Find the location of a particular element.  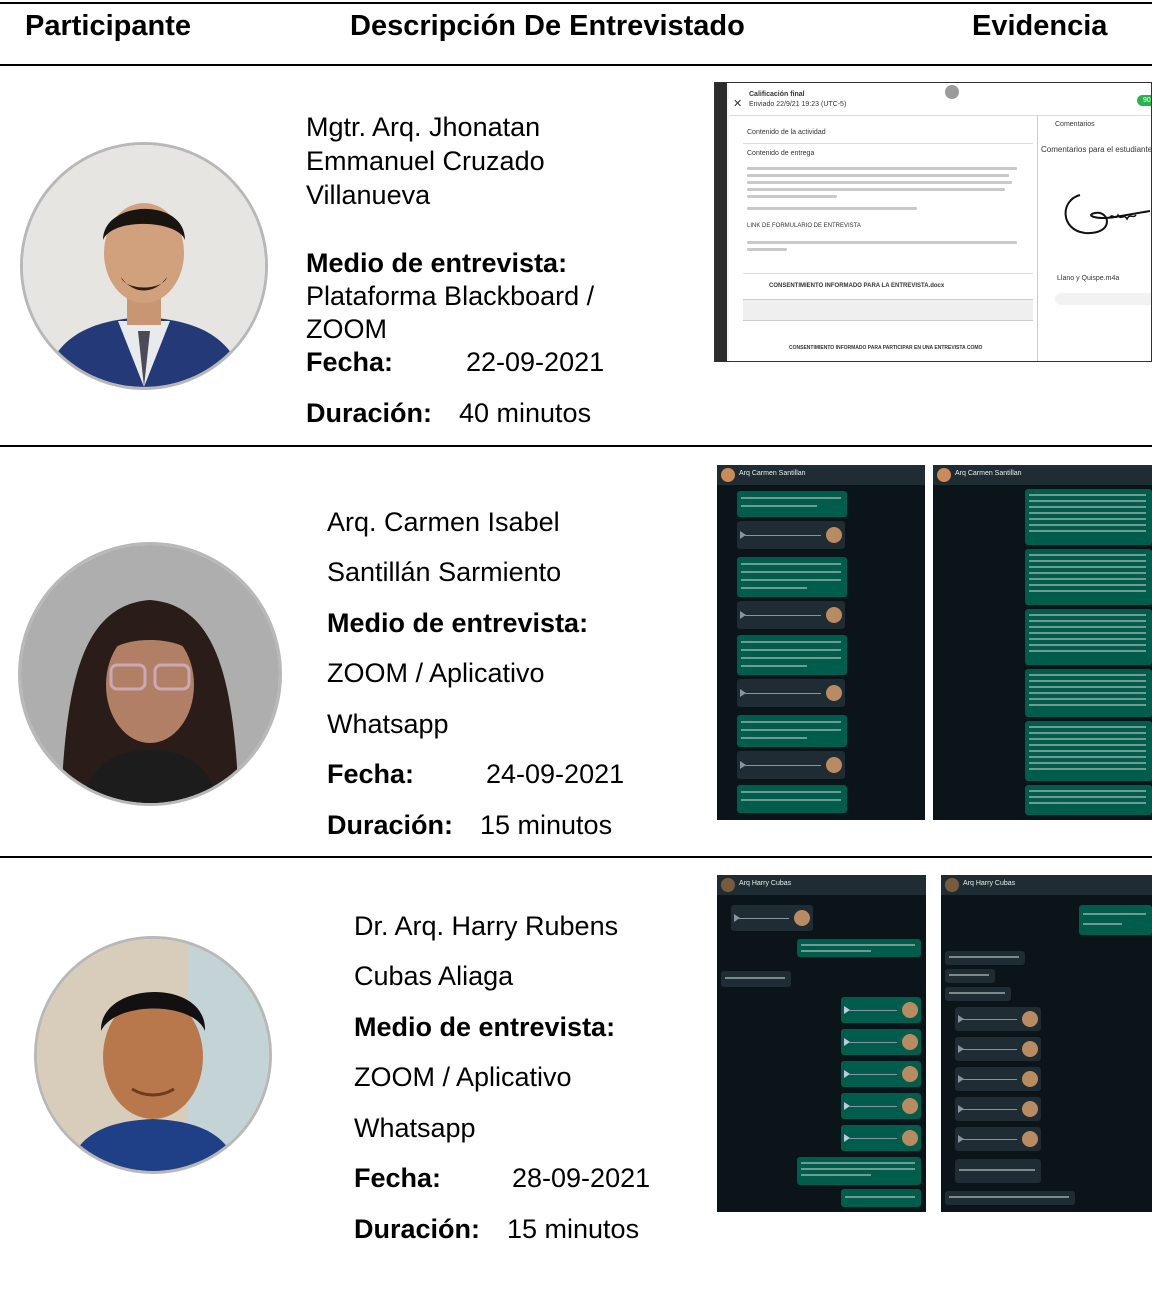

participant-name-line: Emmanuel Cruzado is located at coordinates (425, 161).